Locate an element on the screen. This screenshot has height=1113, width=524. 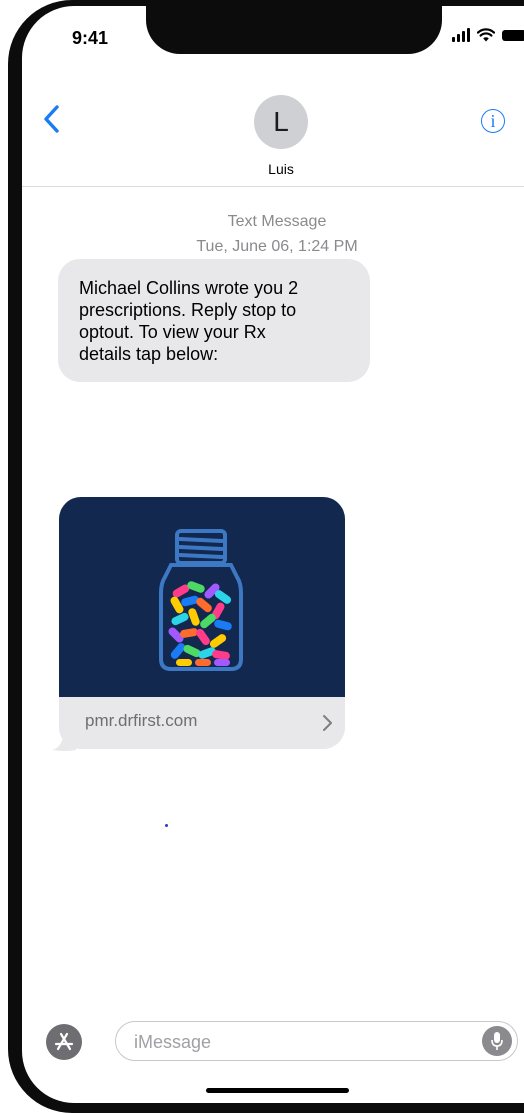
link-preview-image is located at coordinates (202, 597).